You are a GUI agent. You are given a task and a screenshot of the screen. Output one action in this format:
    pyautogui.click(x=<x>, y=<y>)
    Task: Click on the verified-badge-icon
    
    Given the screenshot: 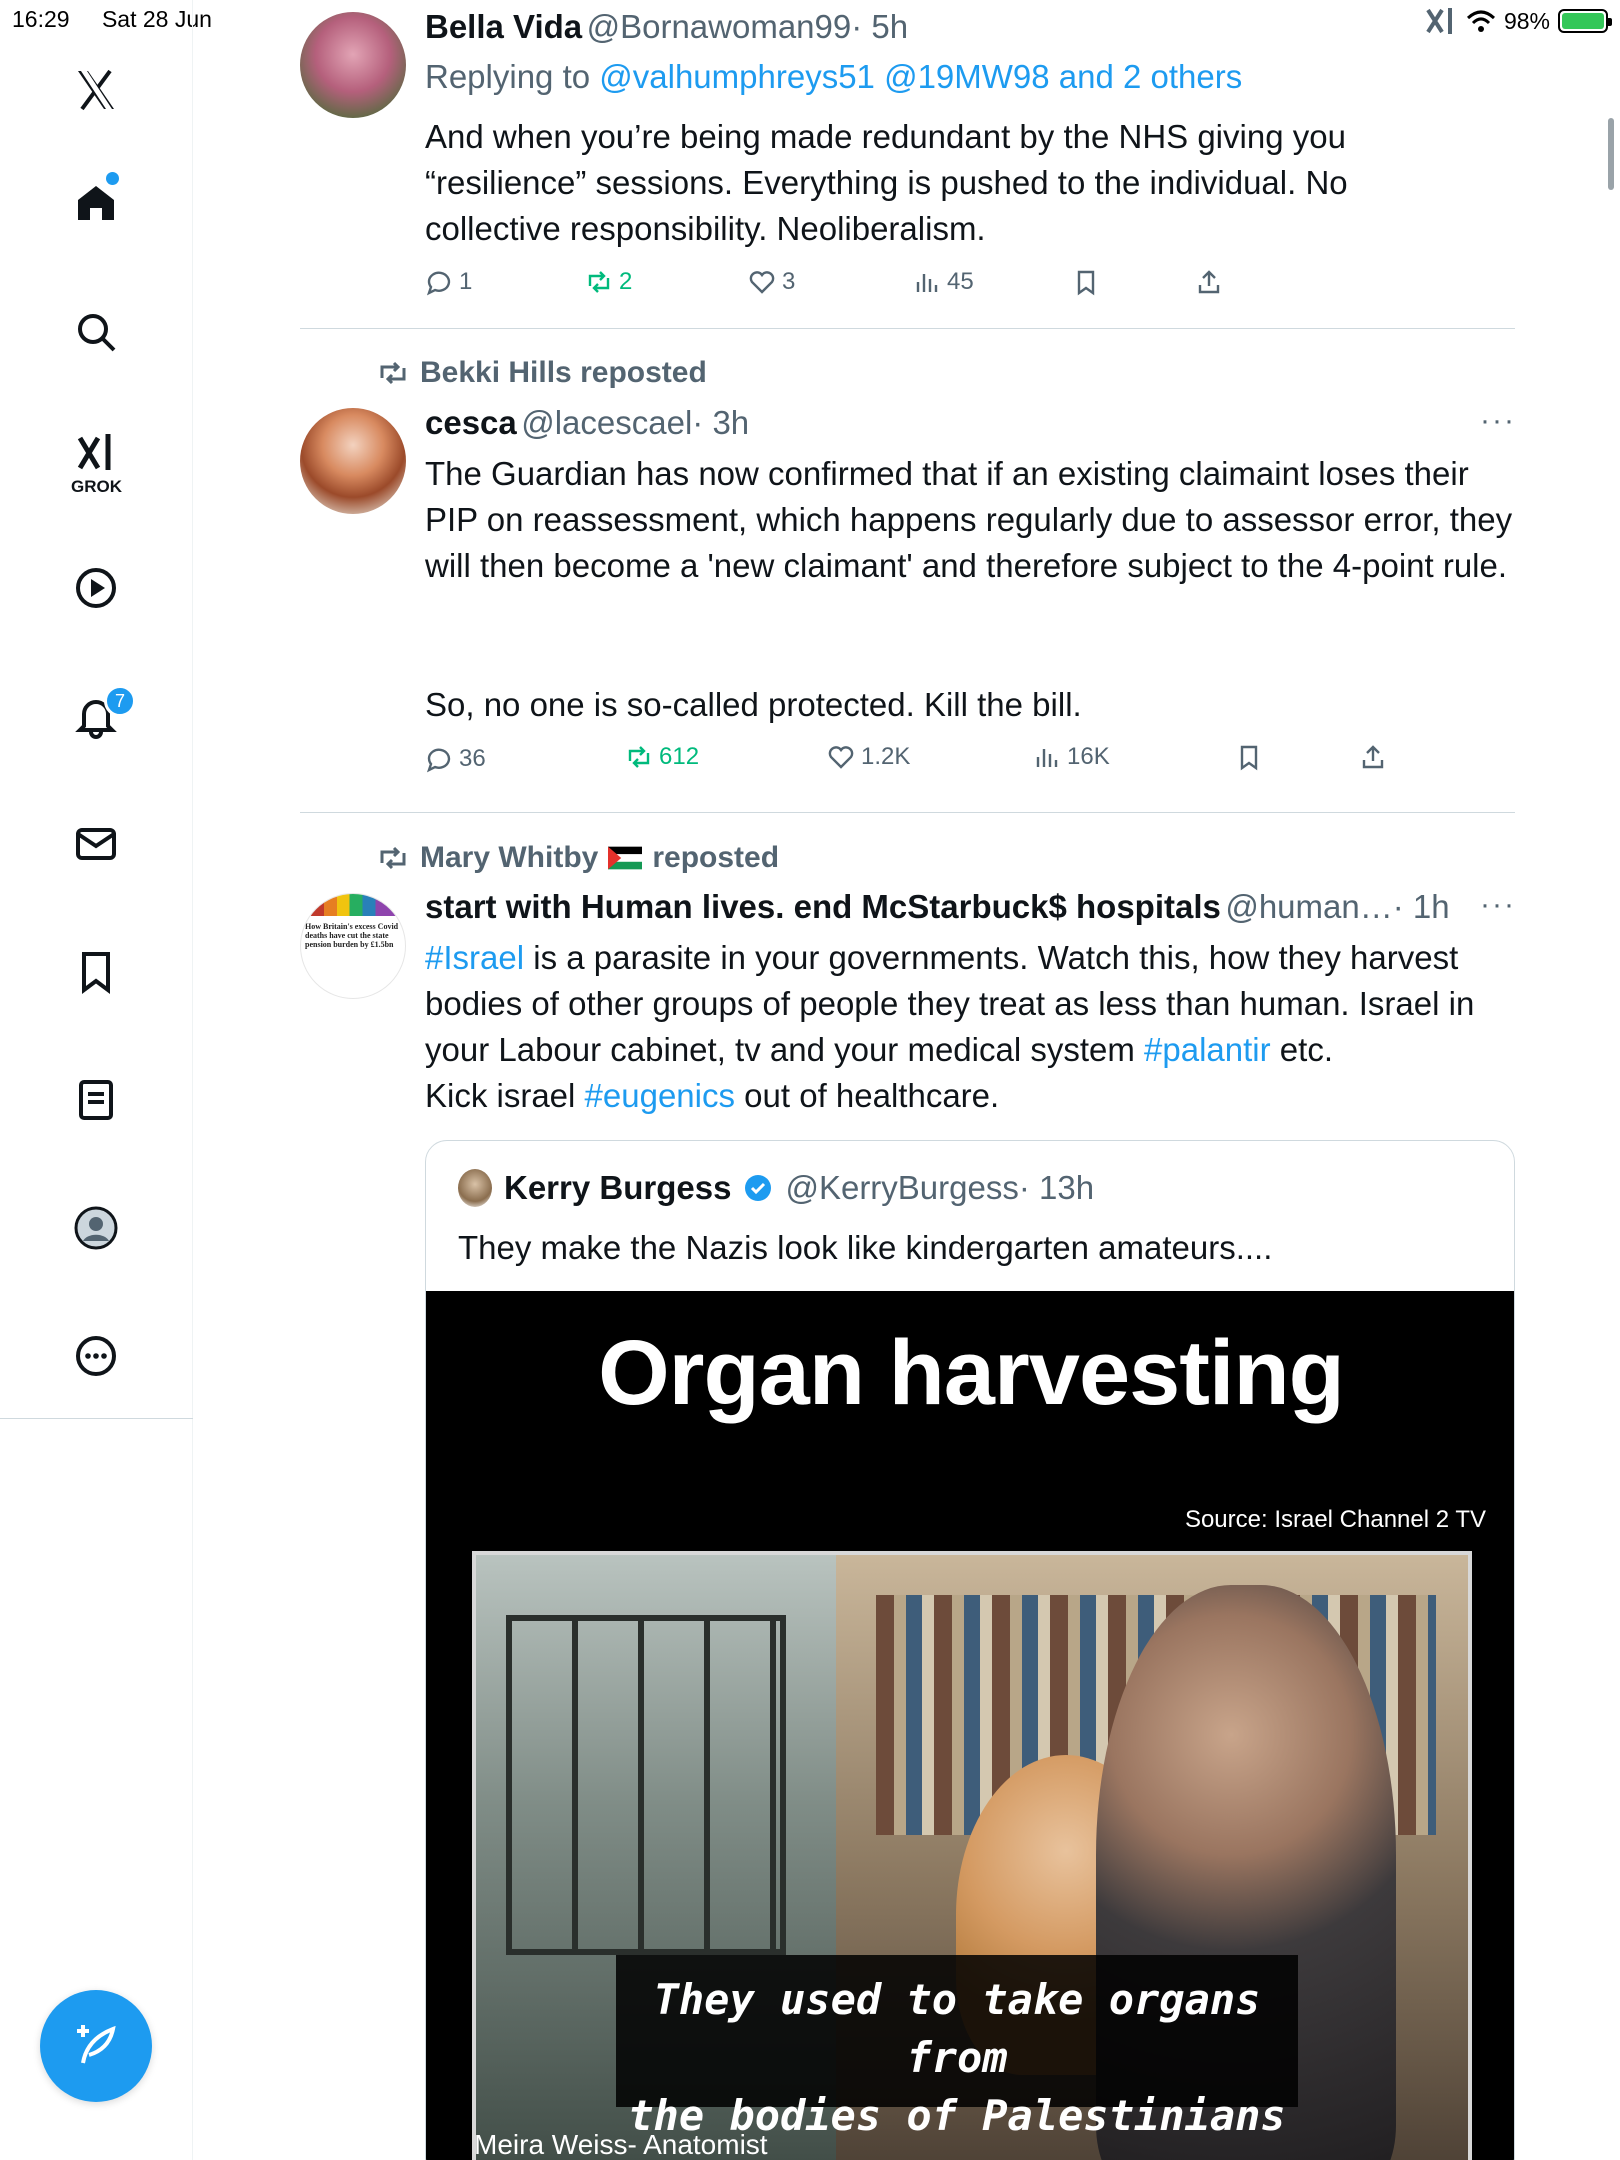 What is the action you would take?
    pyautogui.click(x=758, y=1188)
    